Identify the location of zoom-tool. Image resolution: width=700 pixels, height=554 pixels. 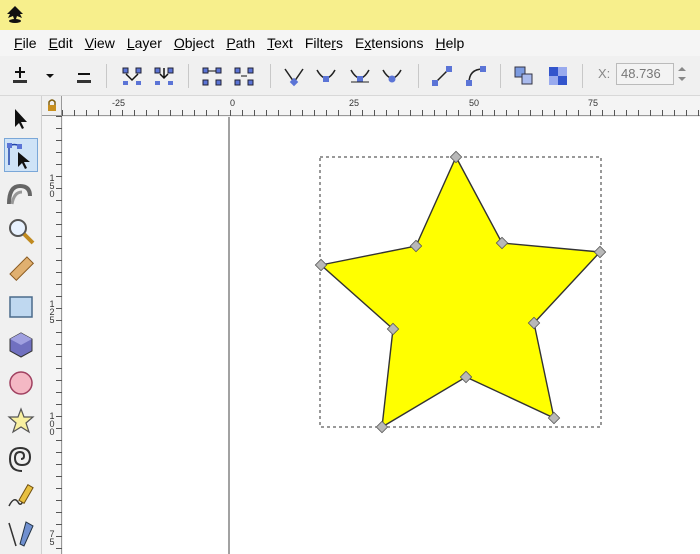
(21, 231).